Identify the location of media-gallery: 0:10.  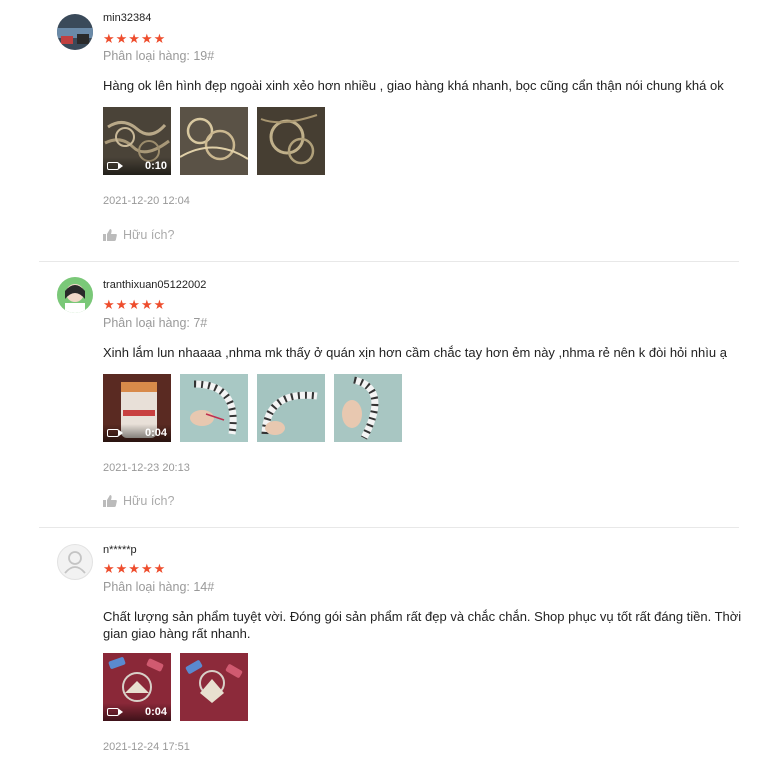
(214, 141).